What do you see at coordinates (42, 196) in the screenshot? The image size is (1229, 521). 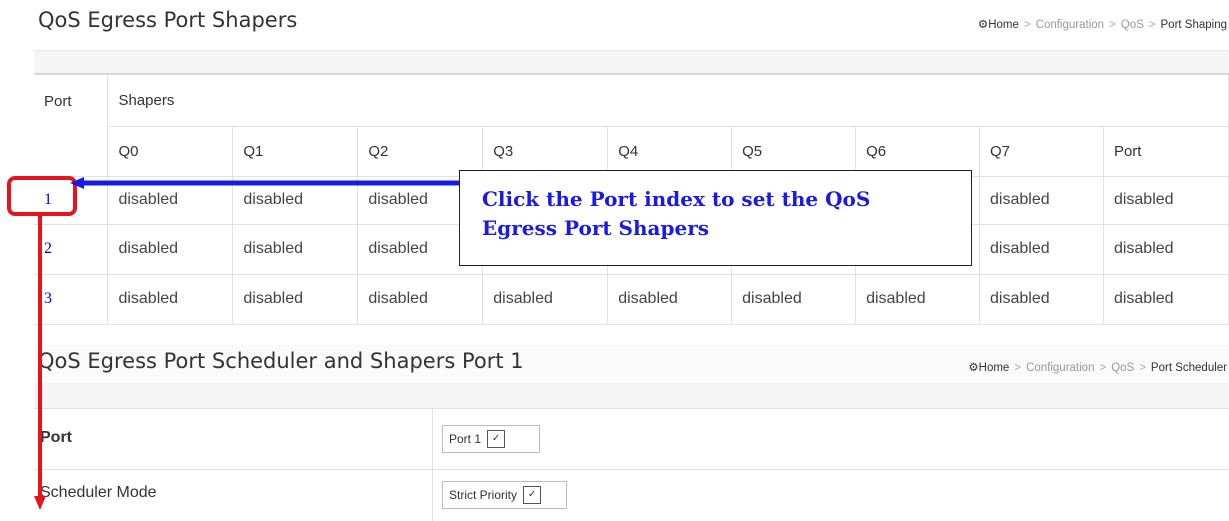 I see `highlight-box` at bounding box center [42, 196].